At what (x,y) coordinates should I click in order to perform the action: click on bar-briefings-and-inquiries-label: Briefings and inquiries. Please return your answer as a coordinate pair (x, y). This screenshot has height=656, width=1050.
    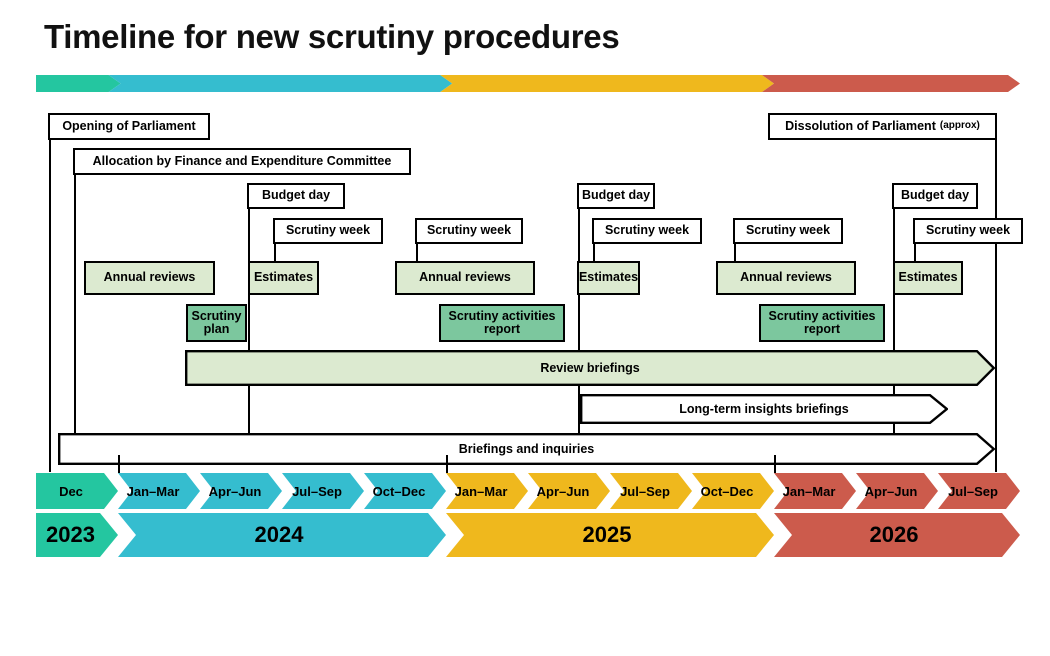
    Looking at the image, I should click on (526, 449).